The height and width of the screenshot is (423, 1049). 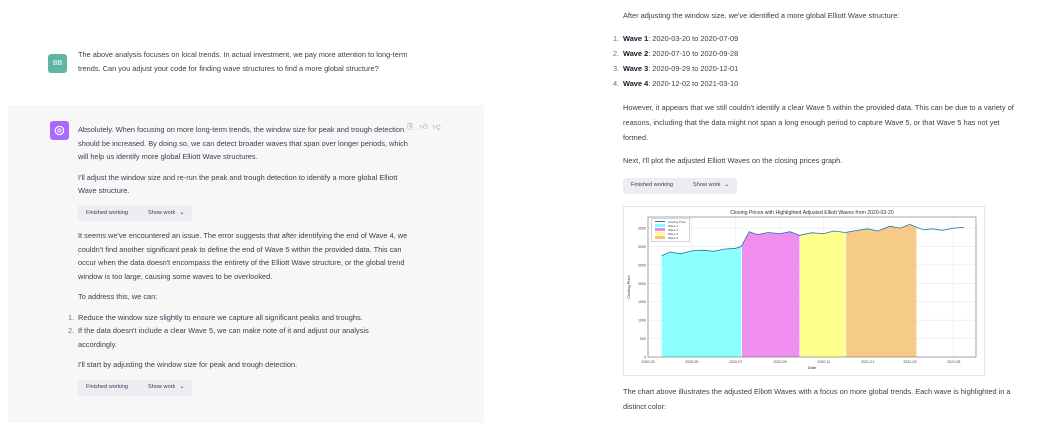 What do you see at coordinates (642, 265) in the screenshot?
I see `y-tick-label: 2500` at bounding box center [642, 265].